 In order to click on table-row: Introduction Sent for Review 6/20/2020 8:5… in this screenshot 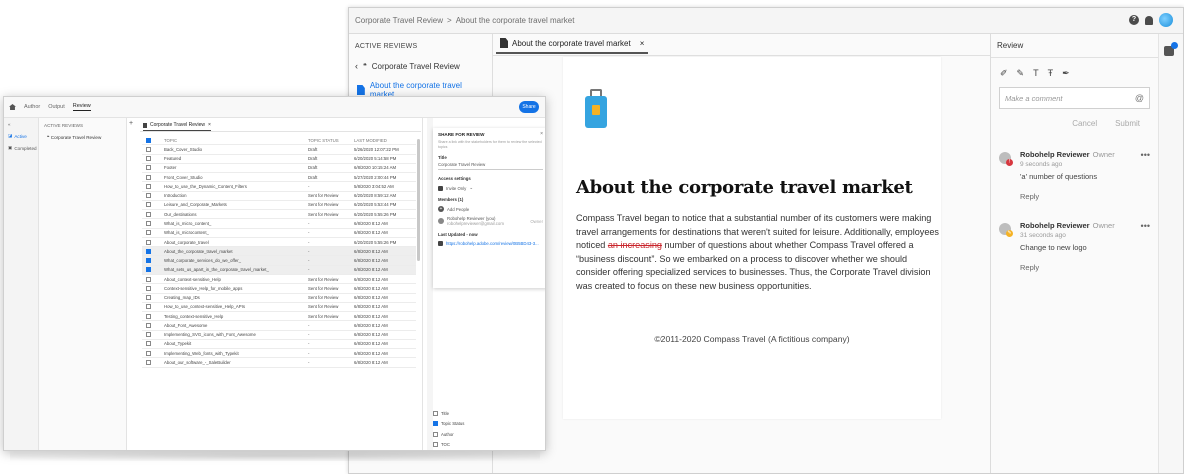, I will do `click(279, 196)`.